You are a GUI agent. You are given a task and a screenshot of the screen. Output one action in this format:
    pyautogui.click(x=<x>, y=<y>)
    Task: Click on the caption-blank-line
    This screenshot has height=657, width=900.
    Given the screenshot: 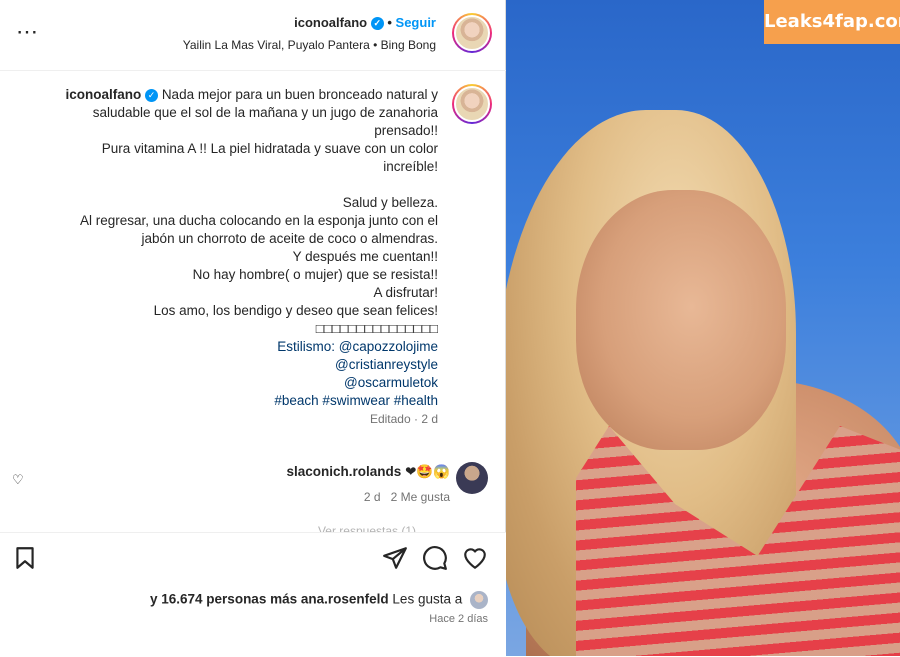 What is the action you would take?
    pyautogui.click(x=239, y=185)
    